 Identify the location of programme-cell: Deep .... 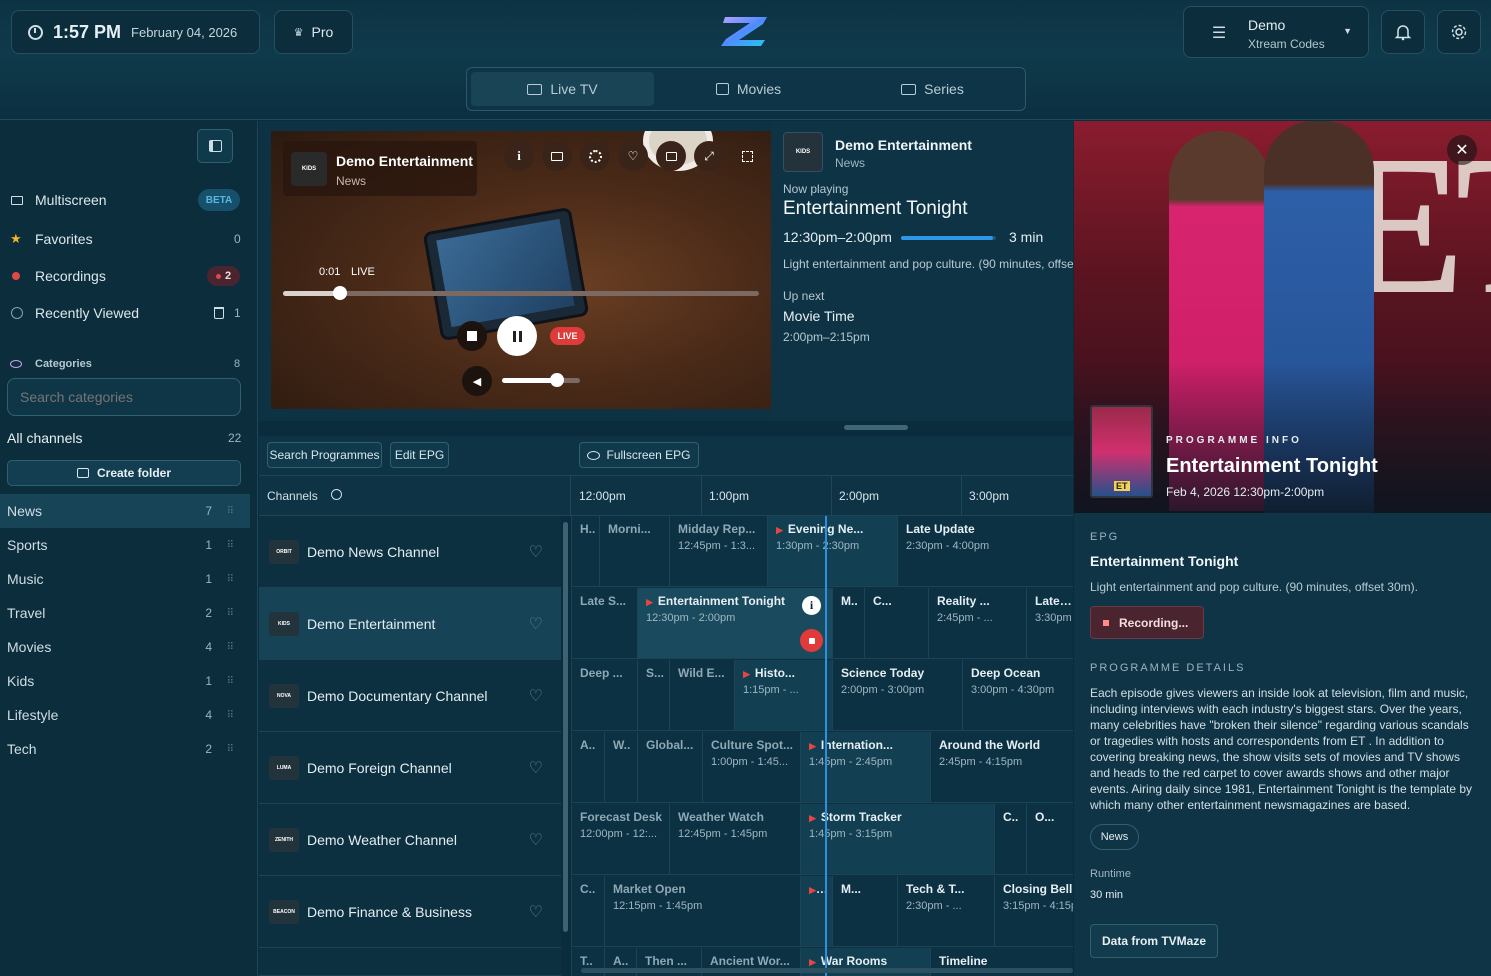
(604, 695).